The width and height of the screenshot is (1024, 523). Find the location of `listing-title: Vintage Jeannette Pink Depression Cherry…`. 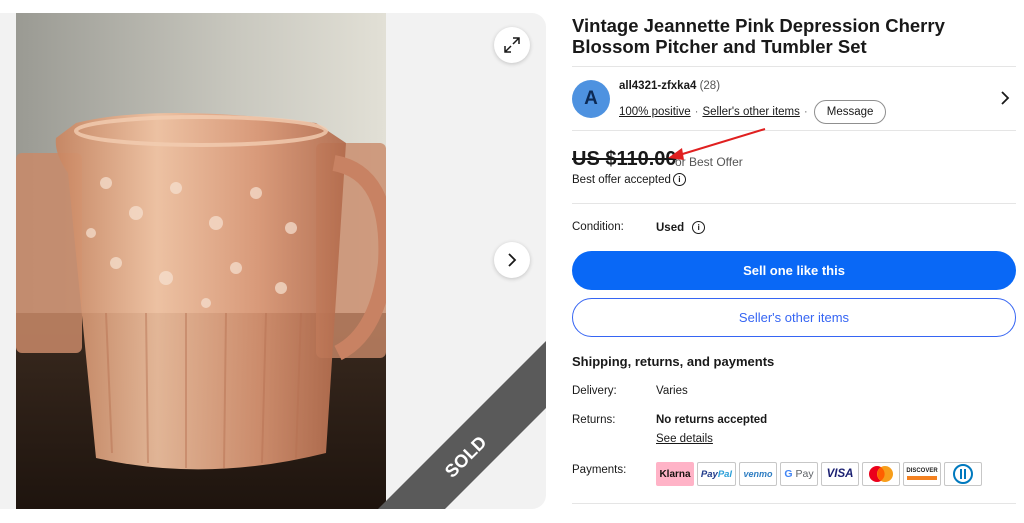

listing-title: Vintage Jeannette Pink Depression Cherry… is located at coordinates (758, 36).